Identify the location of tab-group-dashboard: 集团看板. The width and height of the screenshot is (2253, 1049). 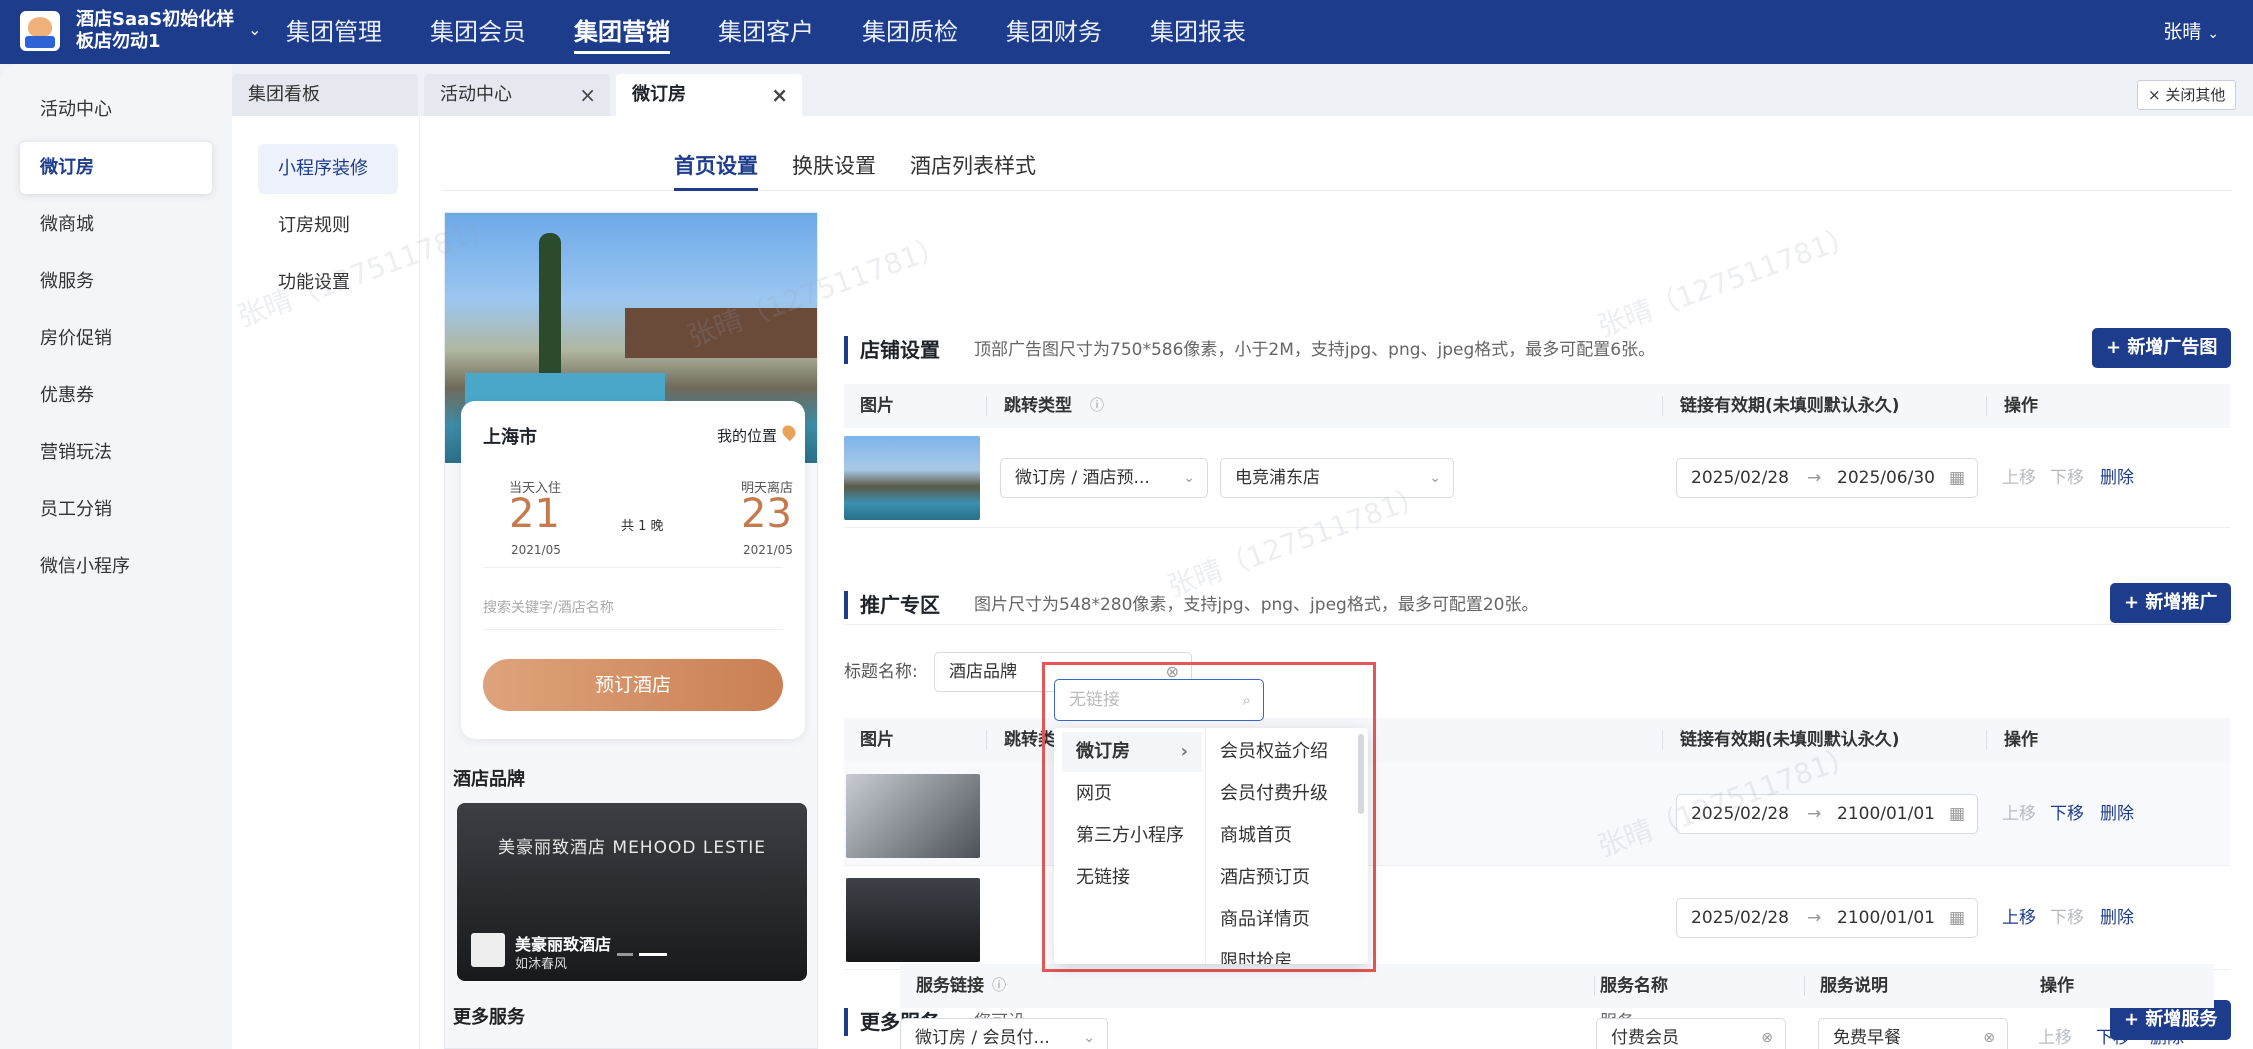
(325, 95).